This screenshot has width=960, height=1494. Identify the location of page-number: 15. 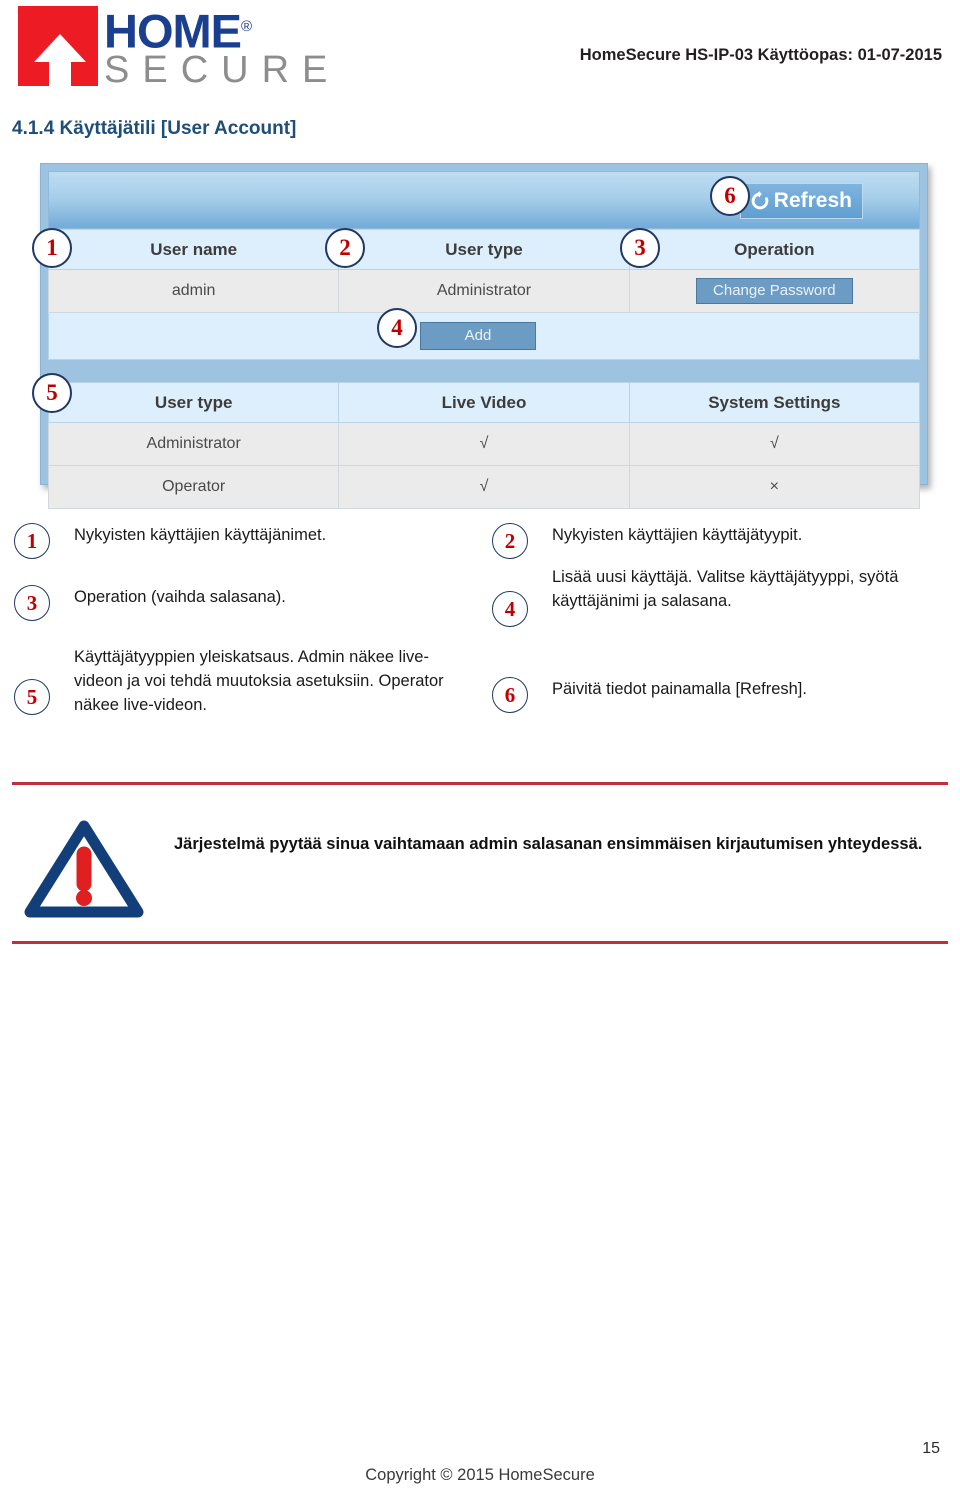
(931, 1448).